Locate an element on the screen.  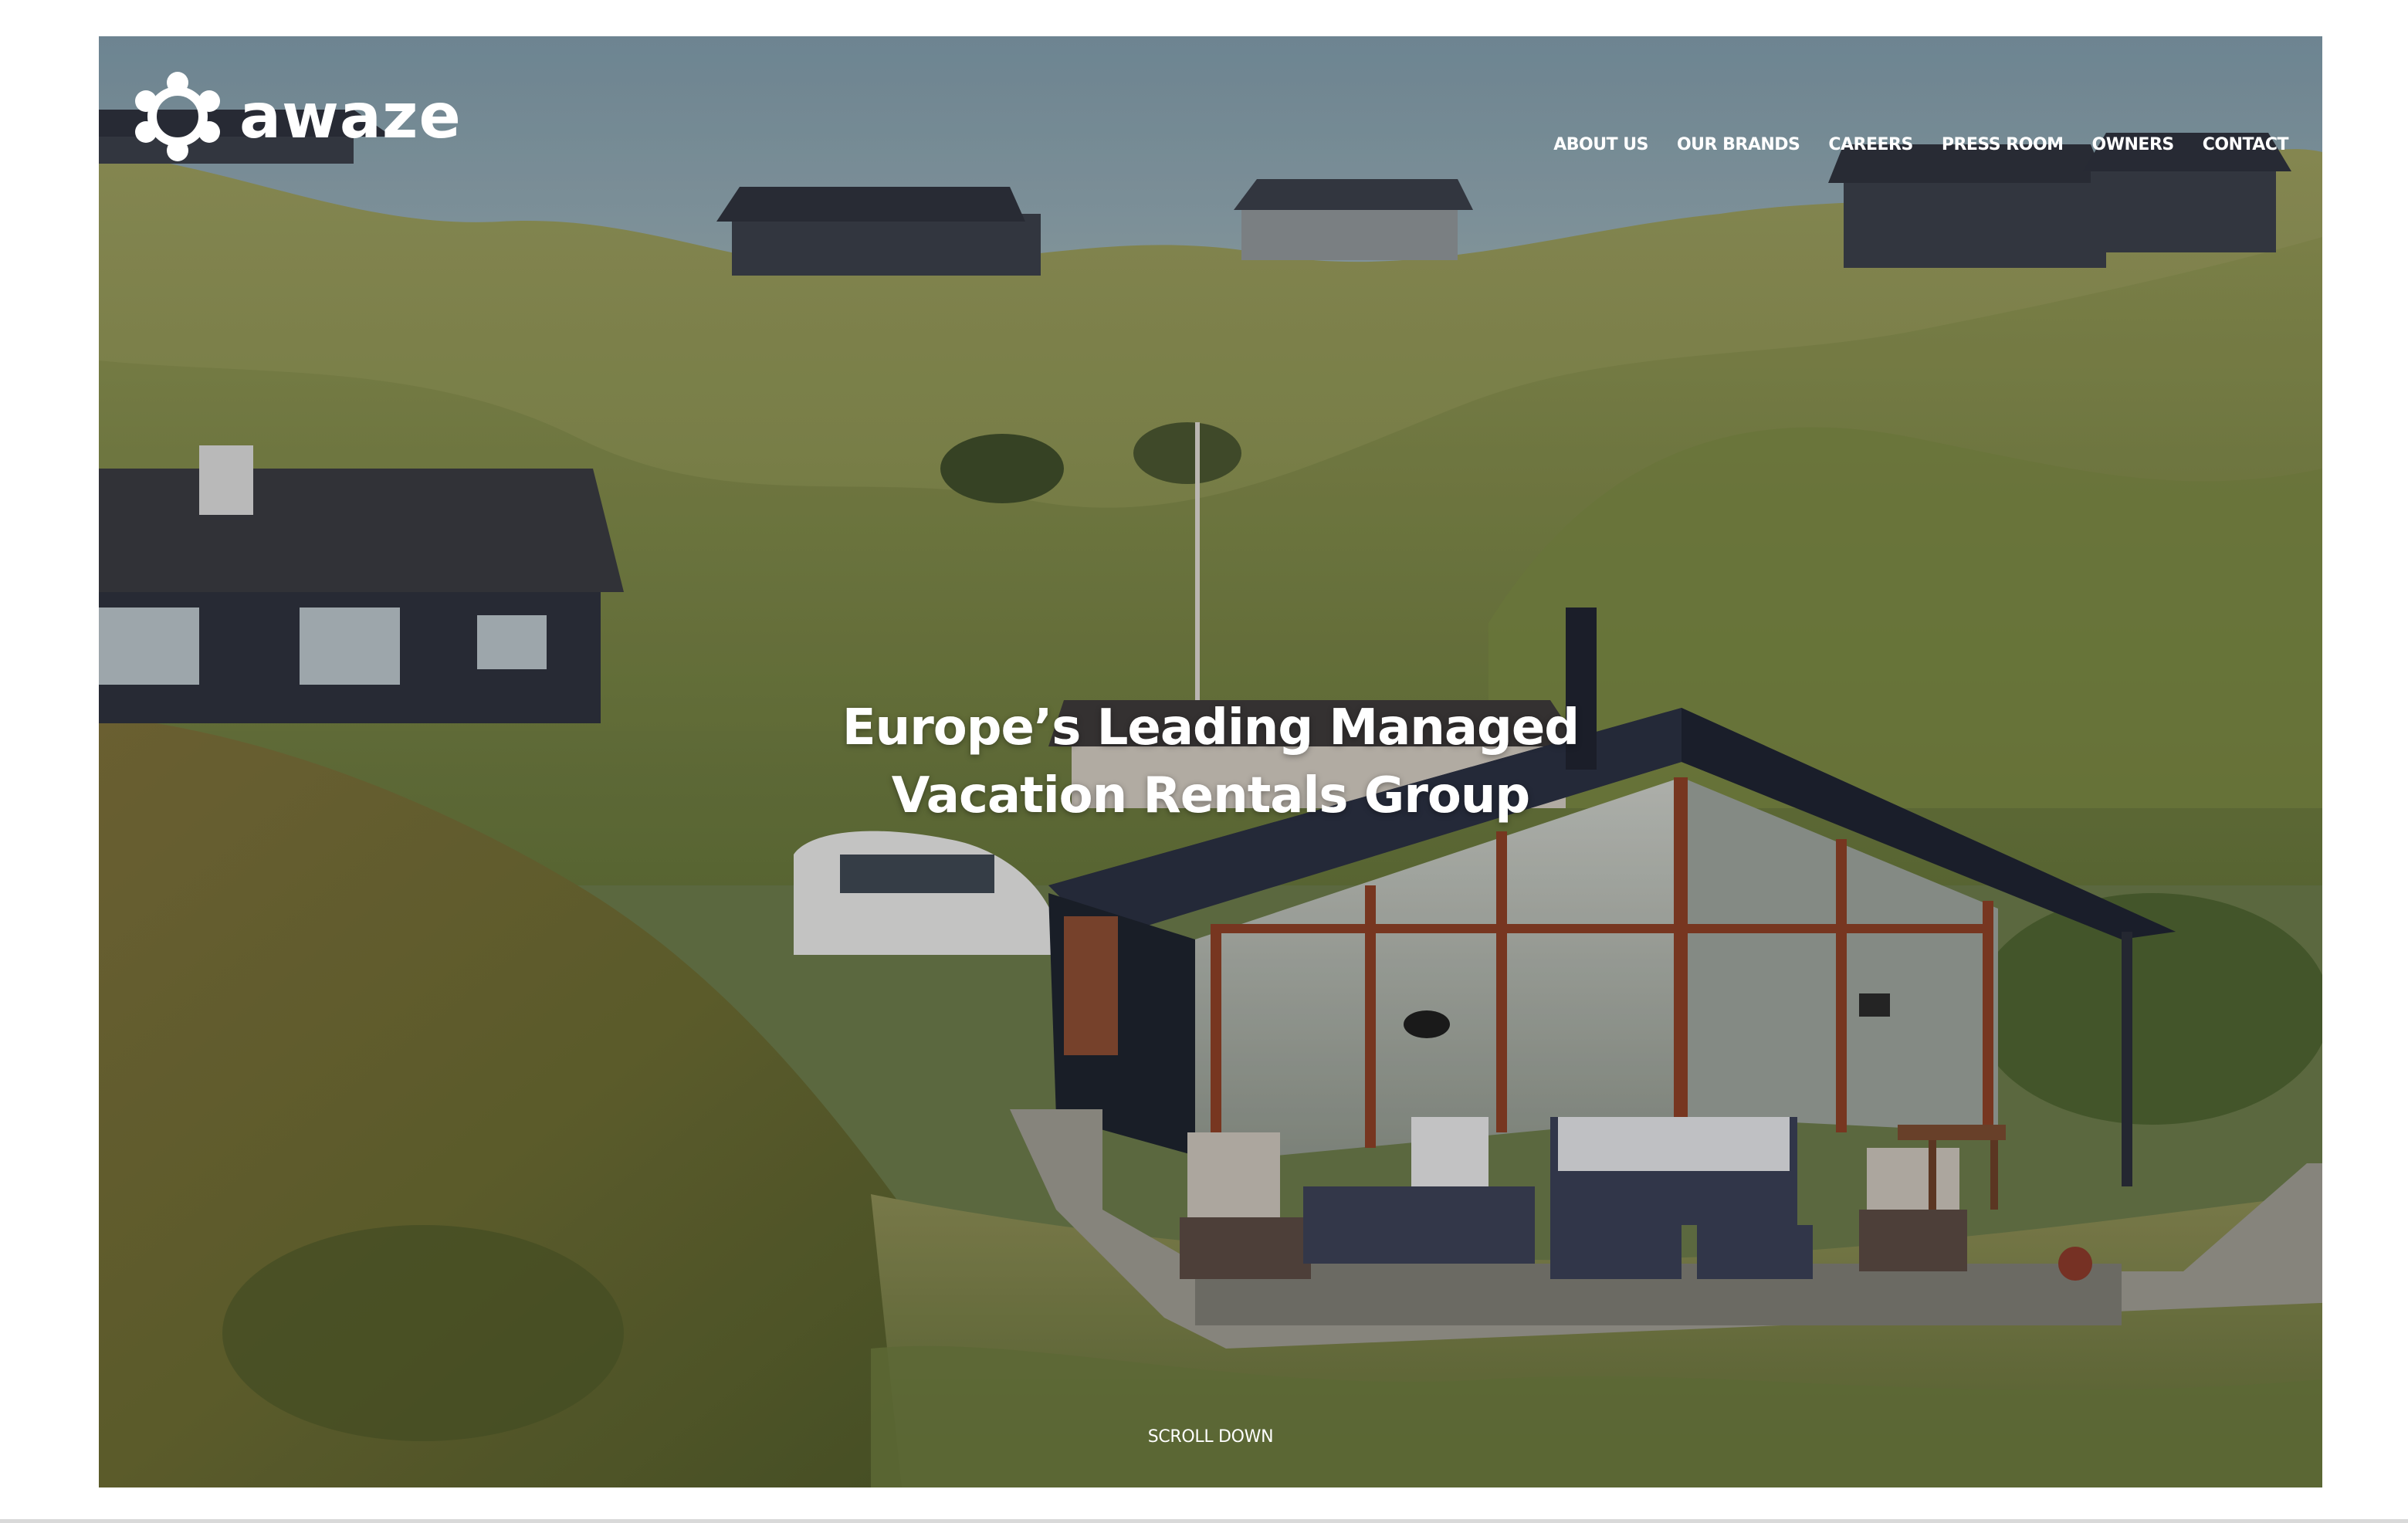
nav-item-press-room: PRESS ROOM is located at coordinates (2003, 144).